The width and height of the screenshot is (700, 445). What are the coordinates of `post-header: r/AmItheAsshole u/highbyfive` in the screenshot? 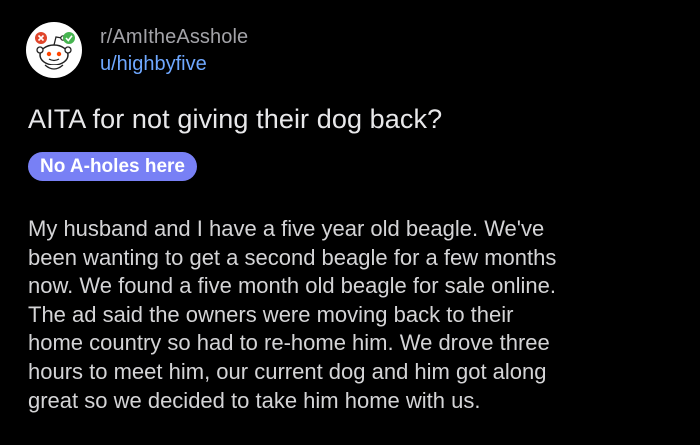 It's located at (137, 50).